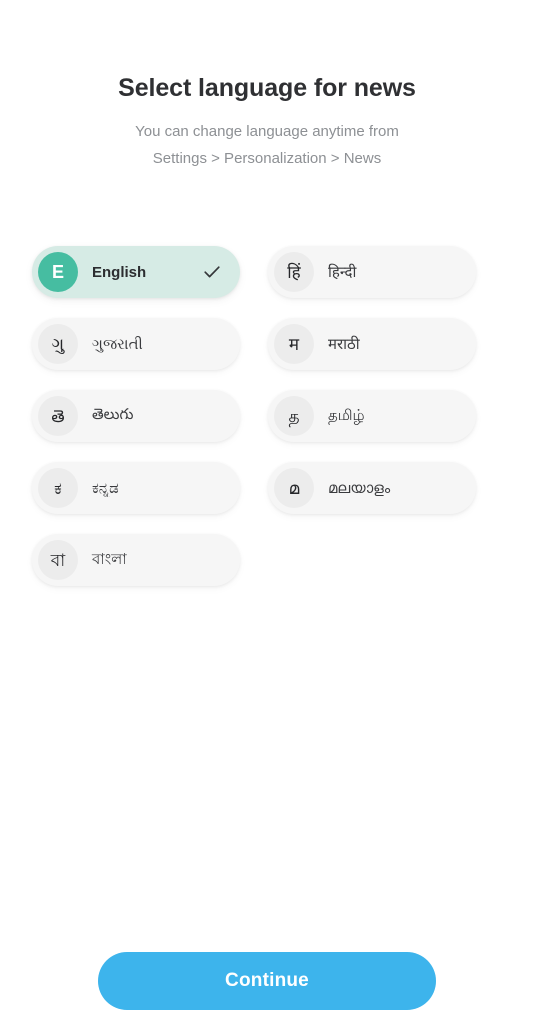 The image size is (534, 1024). I want to click on subtitle-line-2: Settings > Personalization > News, so click(267, 158).